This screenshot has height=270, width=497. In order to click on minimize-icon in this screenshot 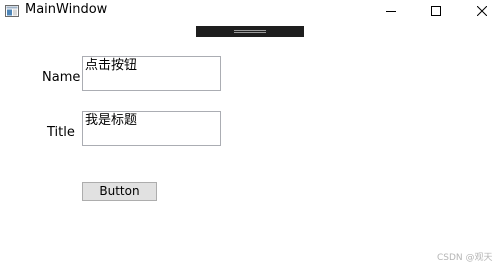, I will do `click(391, 11)`.